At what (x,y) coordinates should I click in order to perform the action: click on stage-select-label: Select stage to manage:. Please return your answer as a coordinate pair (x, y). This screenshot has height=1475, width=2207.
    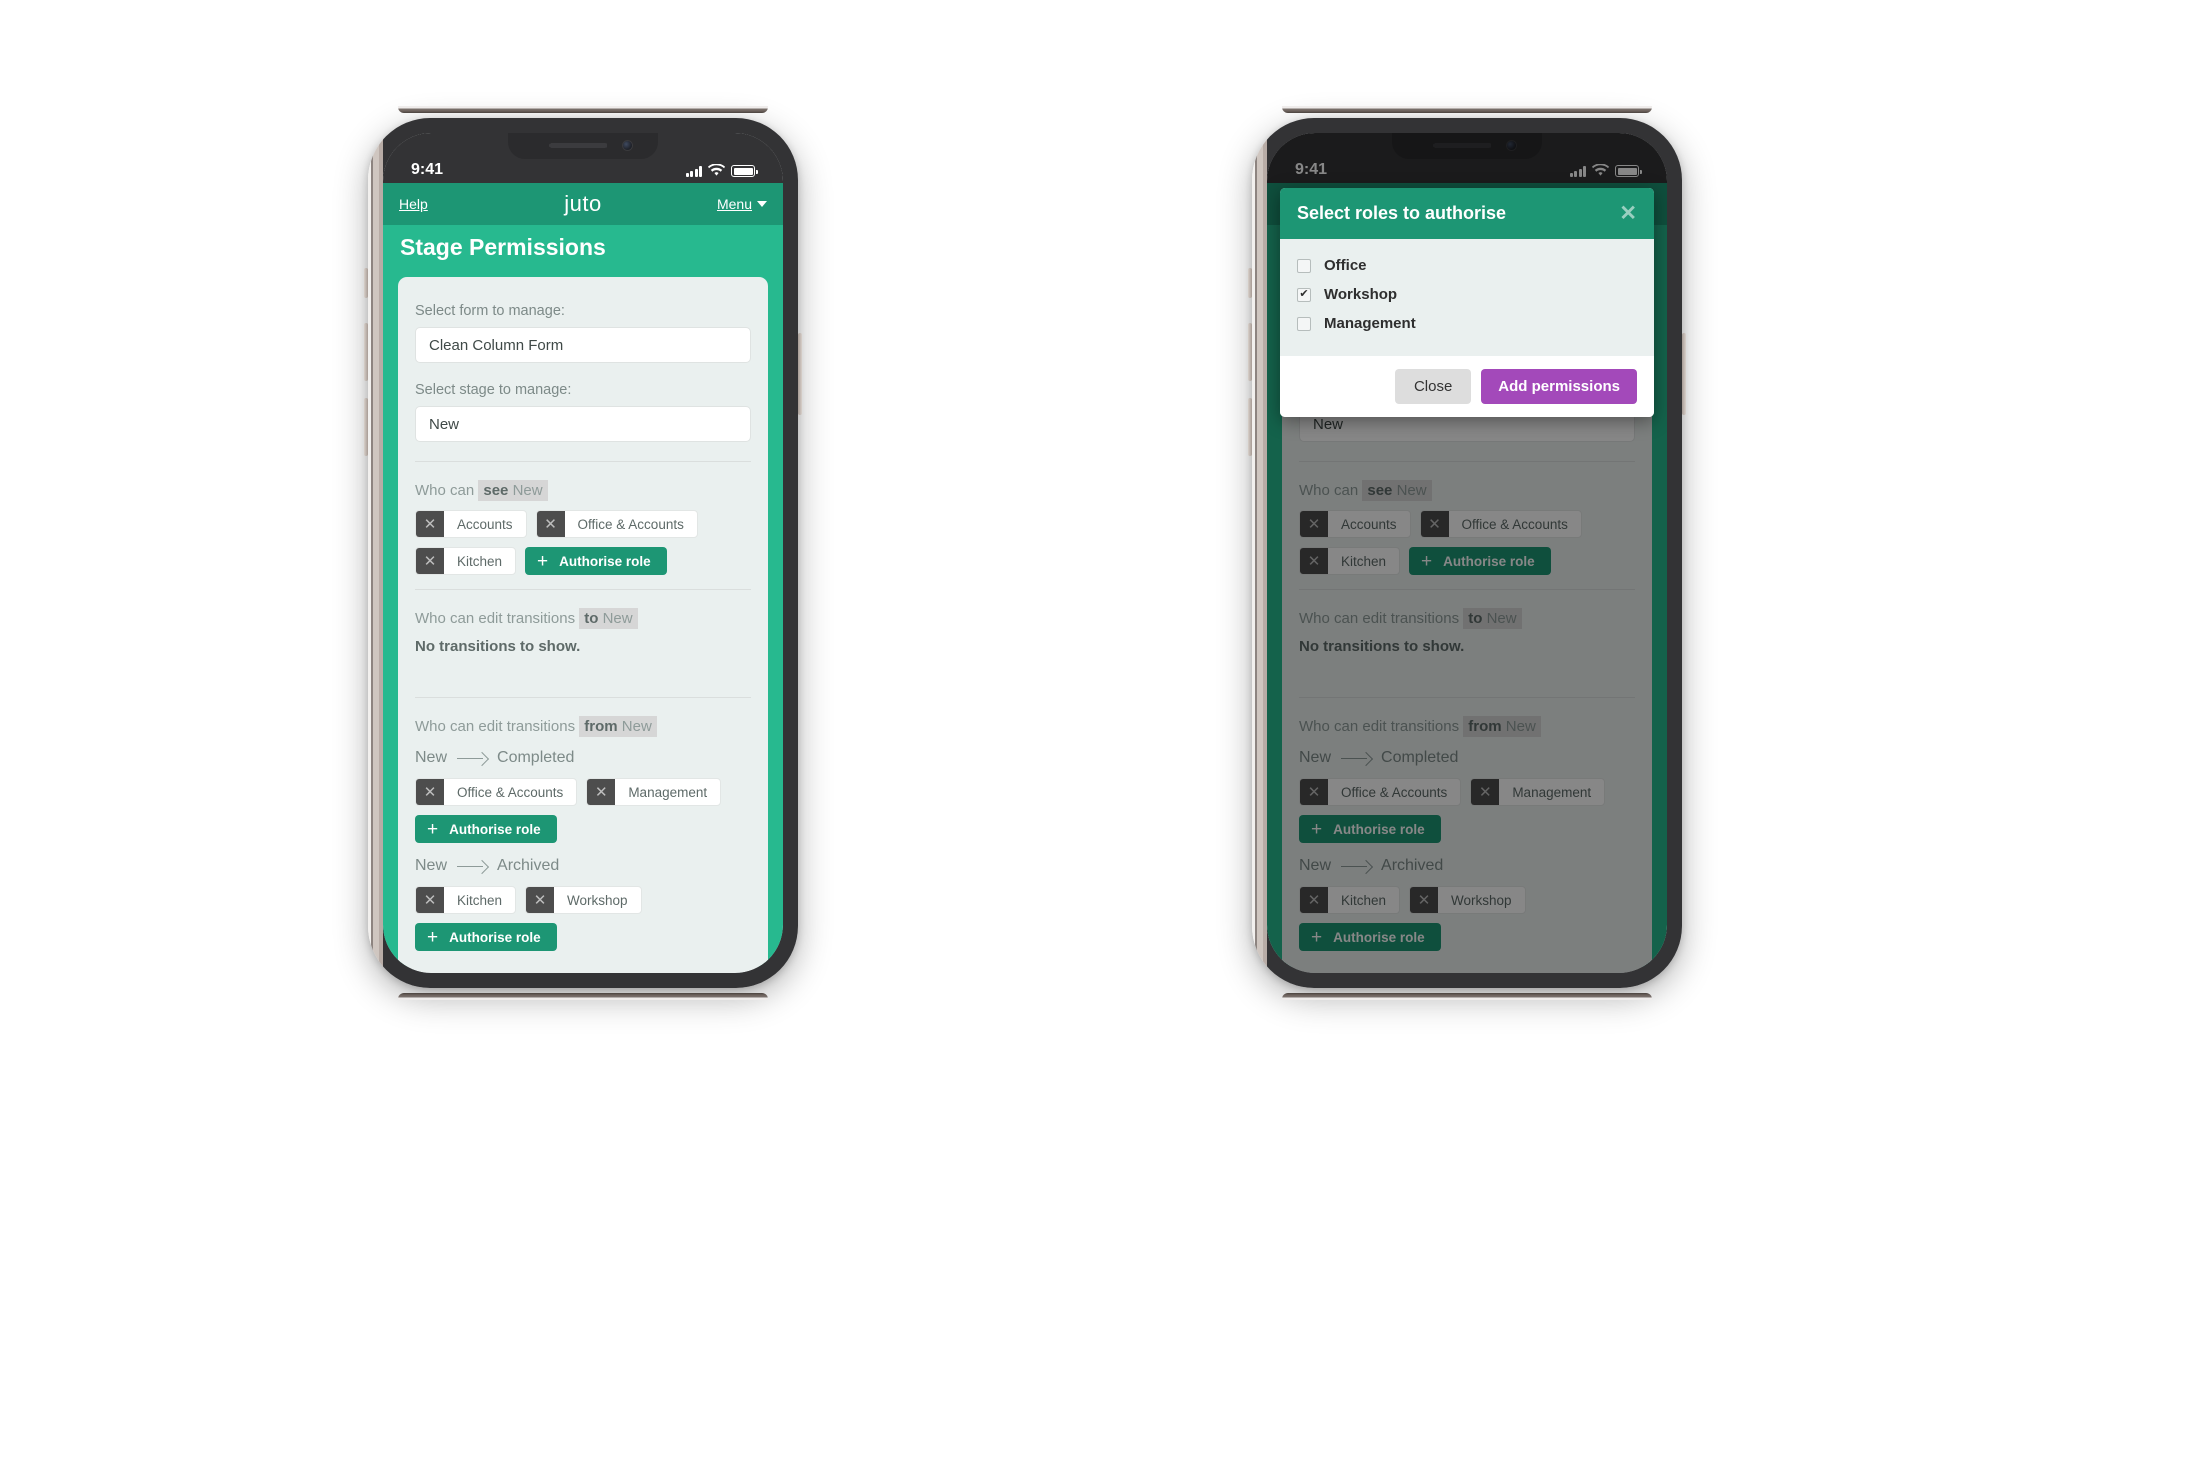
    Looking at the image, I should click on (493, 390).